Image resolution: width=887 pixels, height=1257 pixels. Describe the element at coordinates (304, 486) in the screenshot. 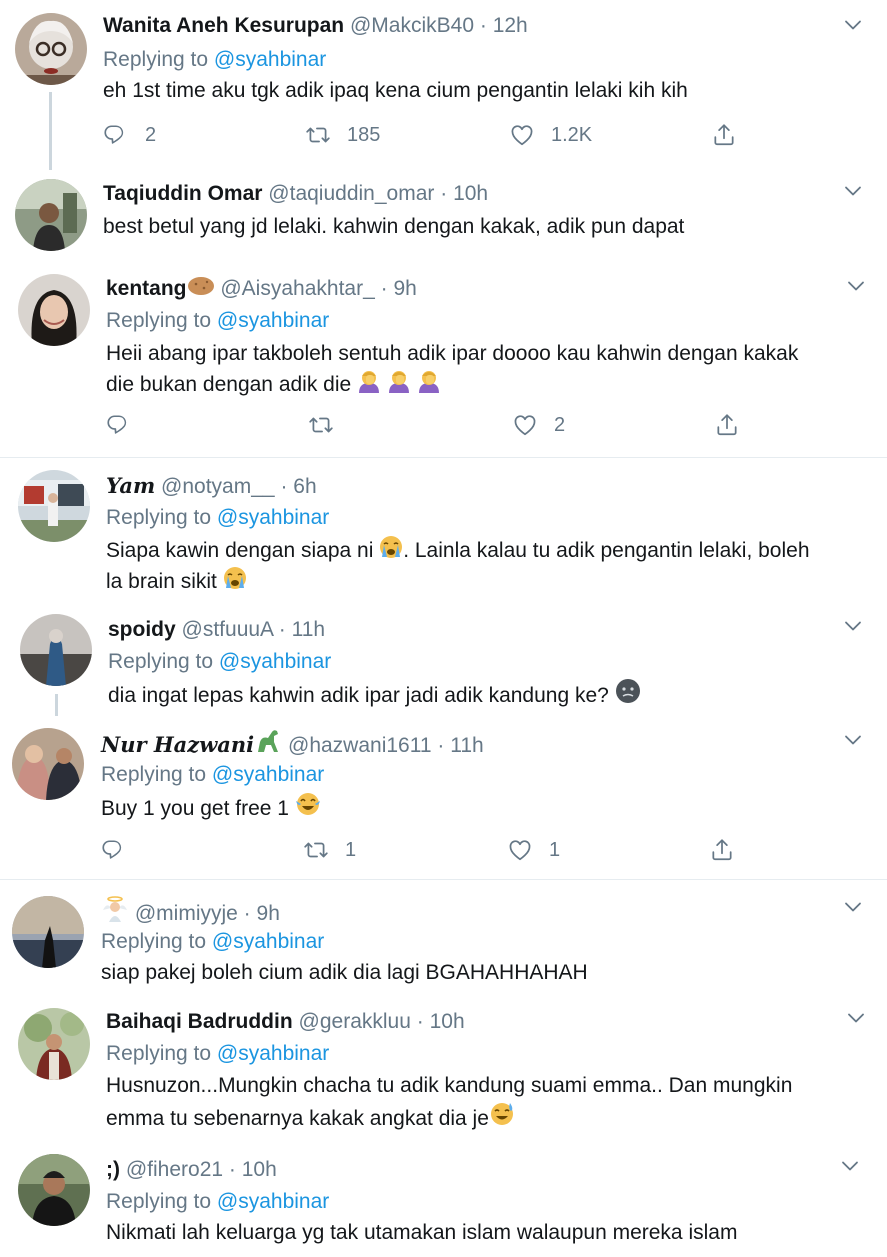

I see `timestamp: 6h` at that location.